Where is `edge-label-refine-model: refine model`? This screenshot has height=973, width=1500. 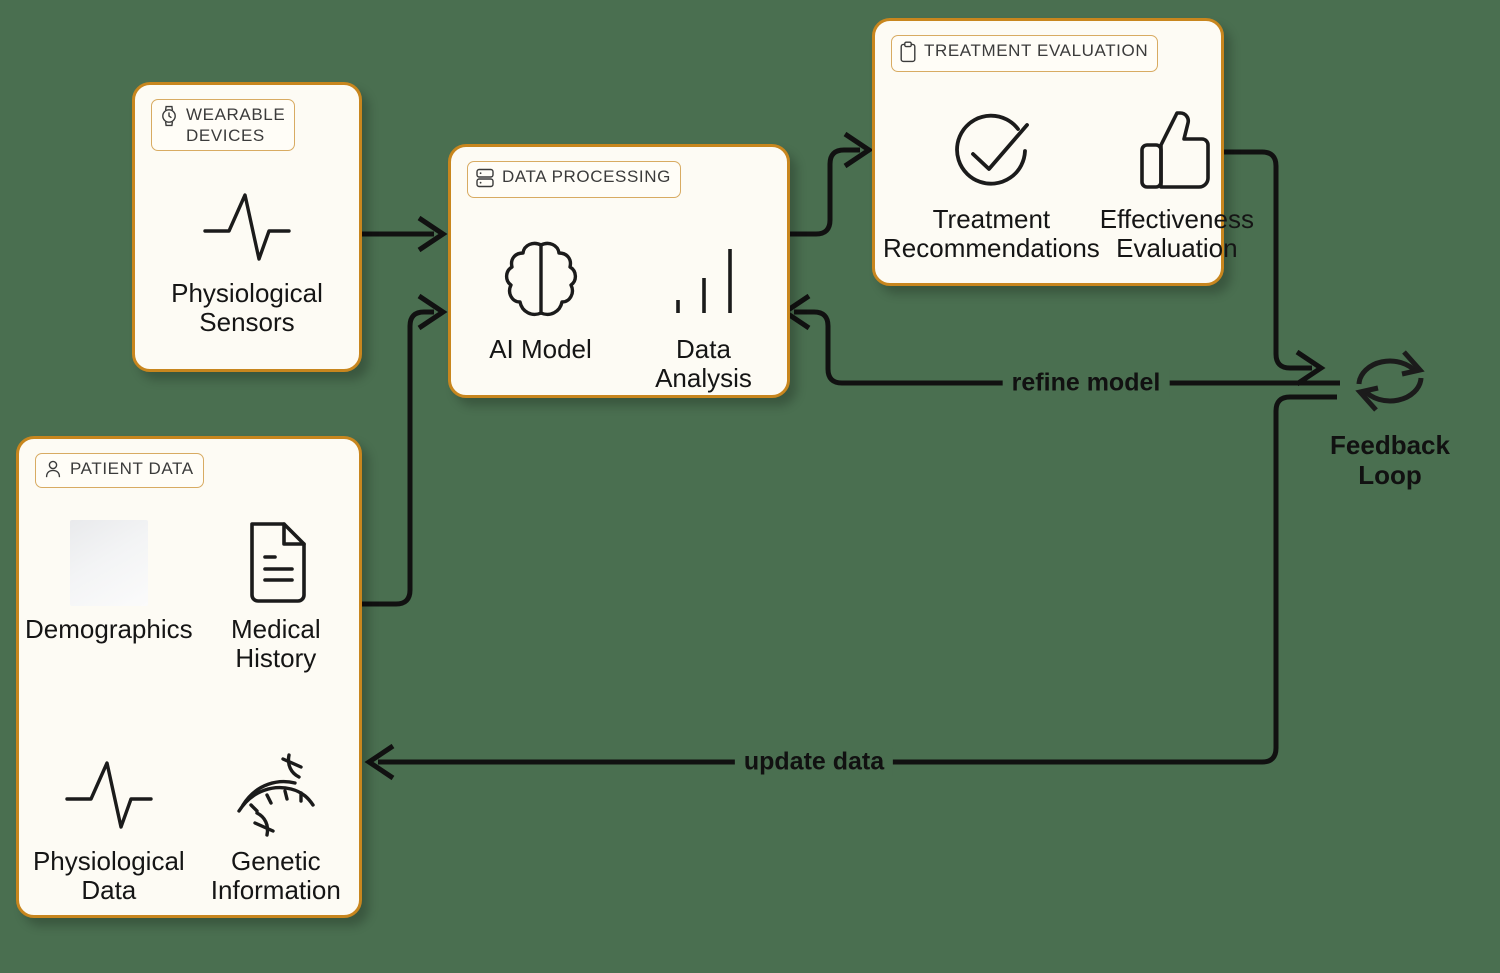 edge-label-refine-model: refine model is located at coordinates (1086, 383).